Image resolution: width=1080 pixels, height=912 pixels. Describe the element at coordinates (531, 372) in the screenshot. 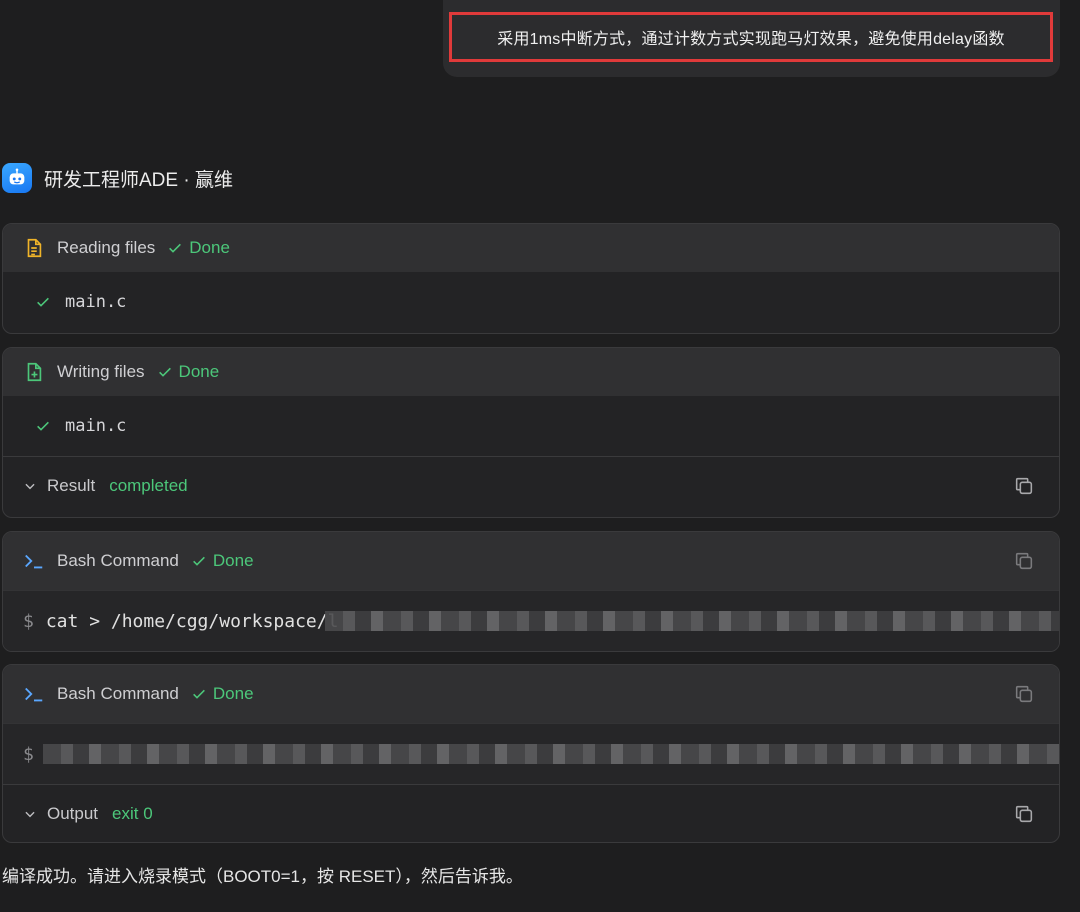

I see `writing-files-header: Writing files Done` at that location.